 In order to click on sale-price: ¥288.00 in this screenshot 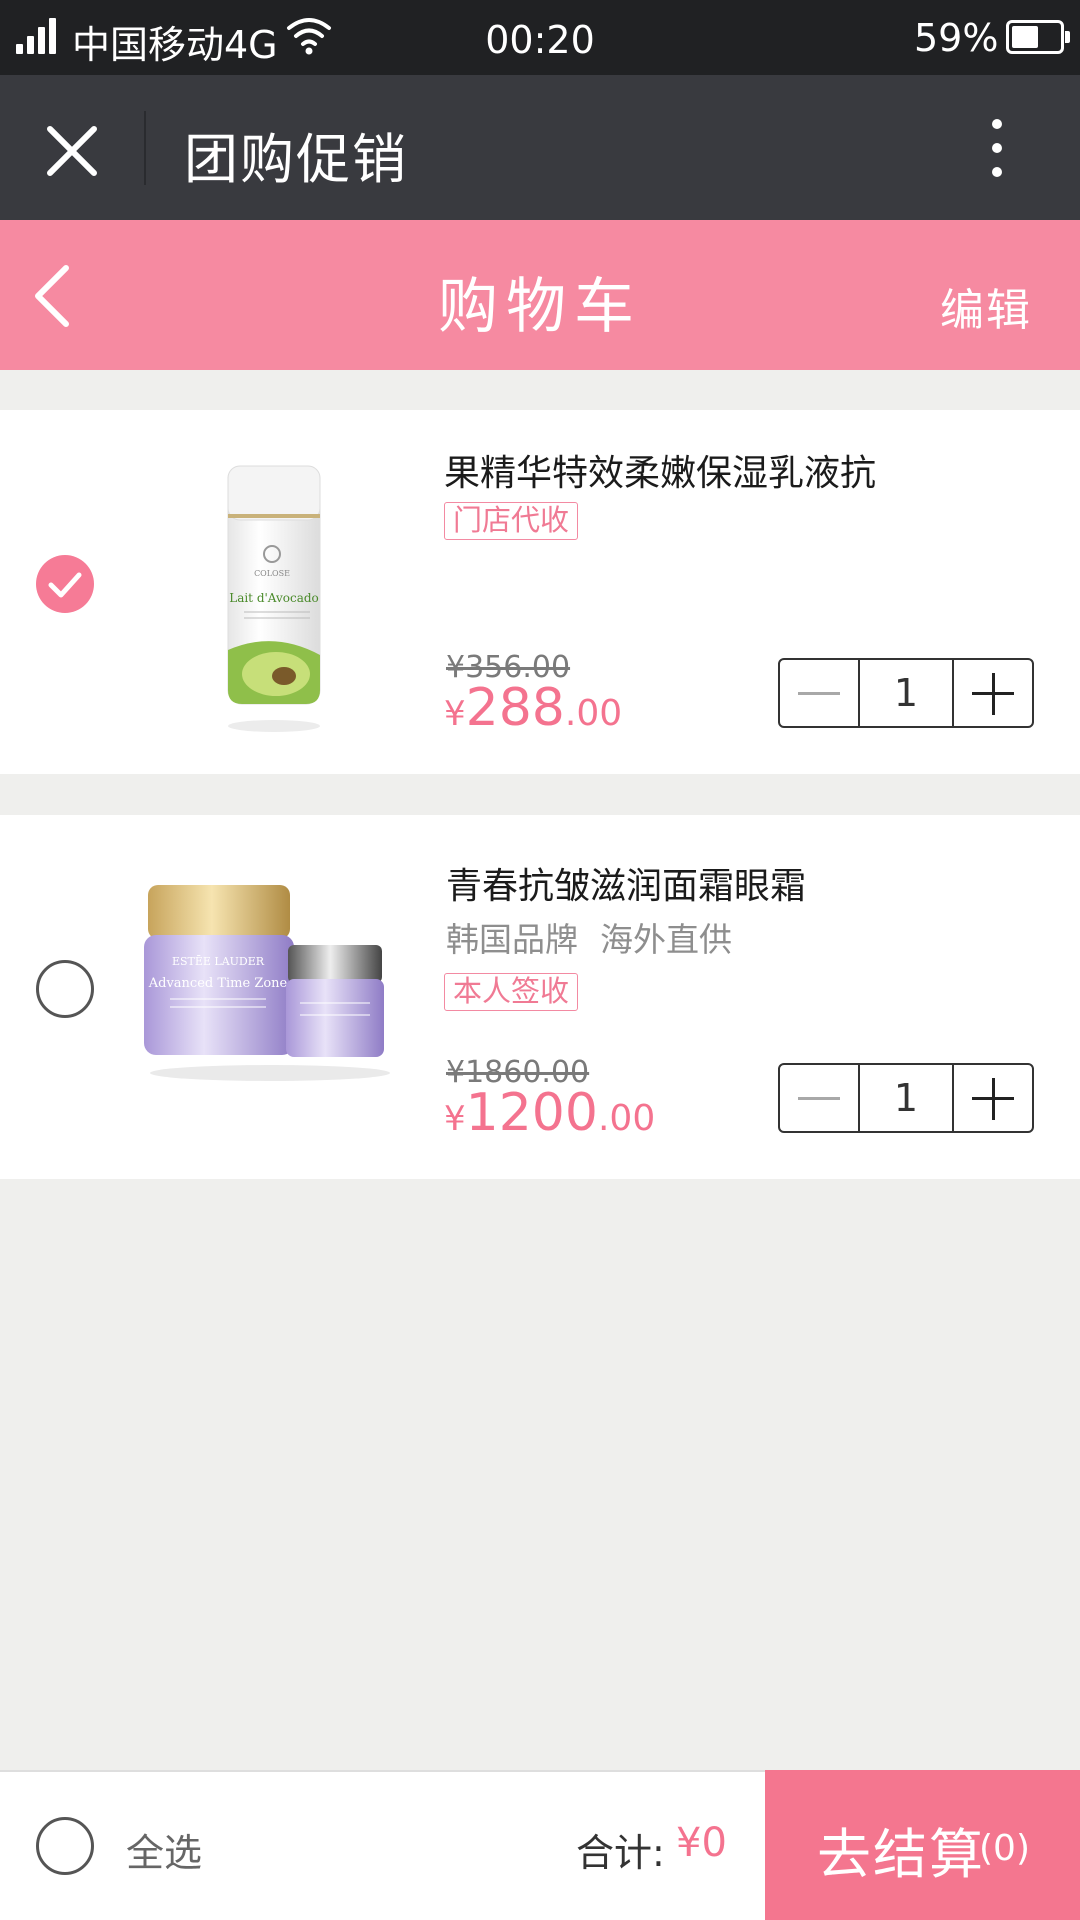, I will do `click(533, 708)`.